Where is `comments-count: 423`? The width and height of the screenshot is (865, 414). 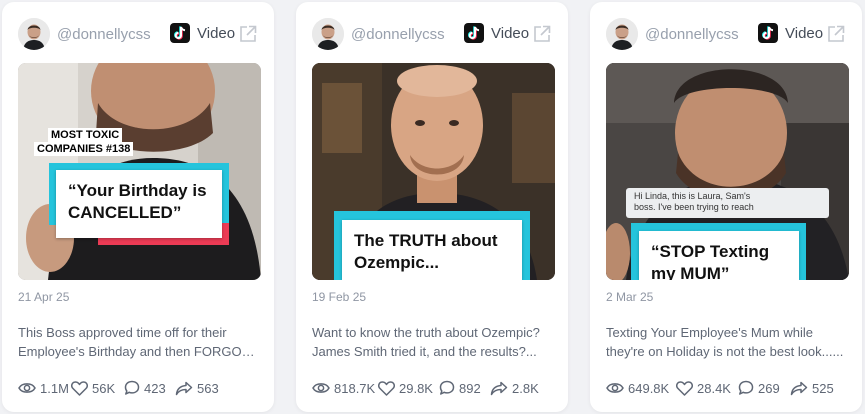 comments-count: 423 is located at coordinates (155, 388).